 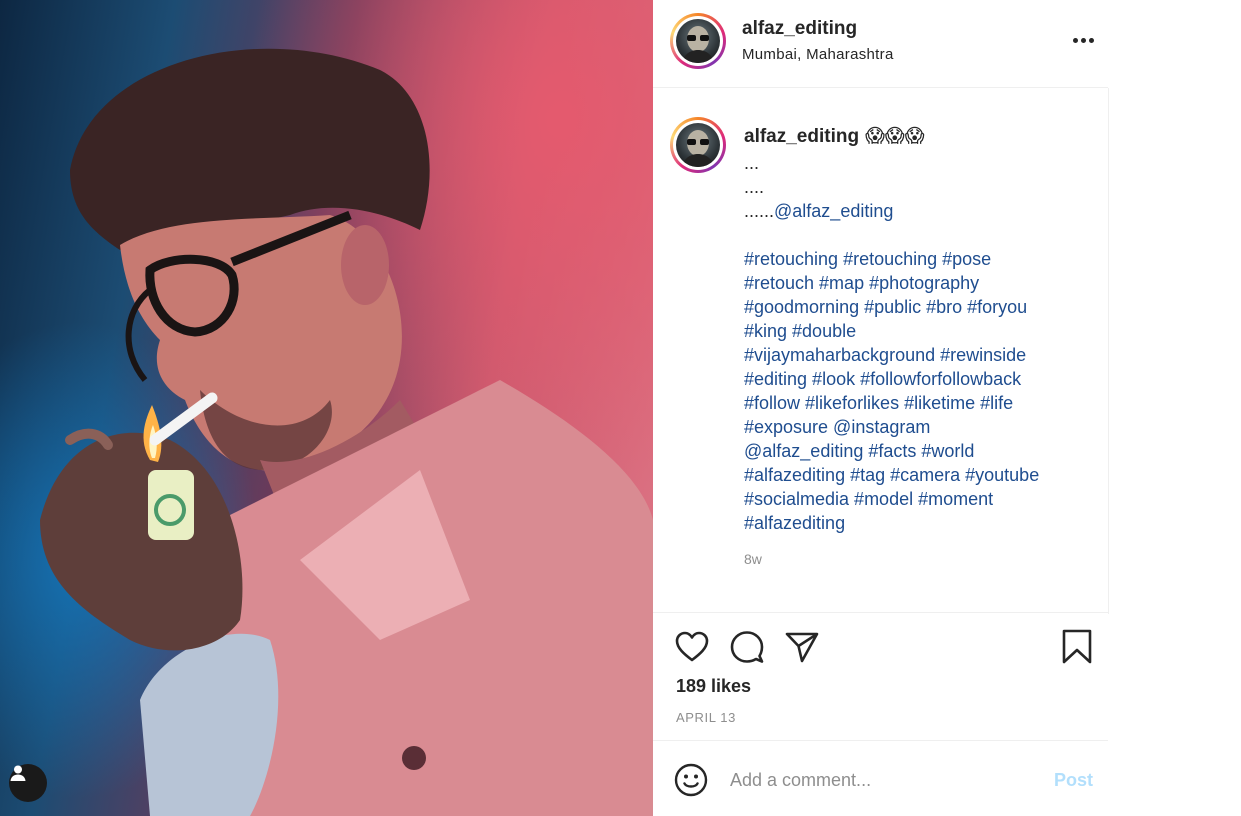 I want to click on emoji-button, so click(x=691, y=780).